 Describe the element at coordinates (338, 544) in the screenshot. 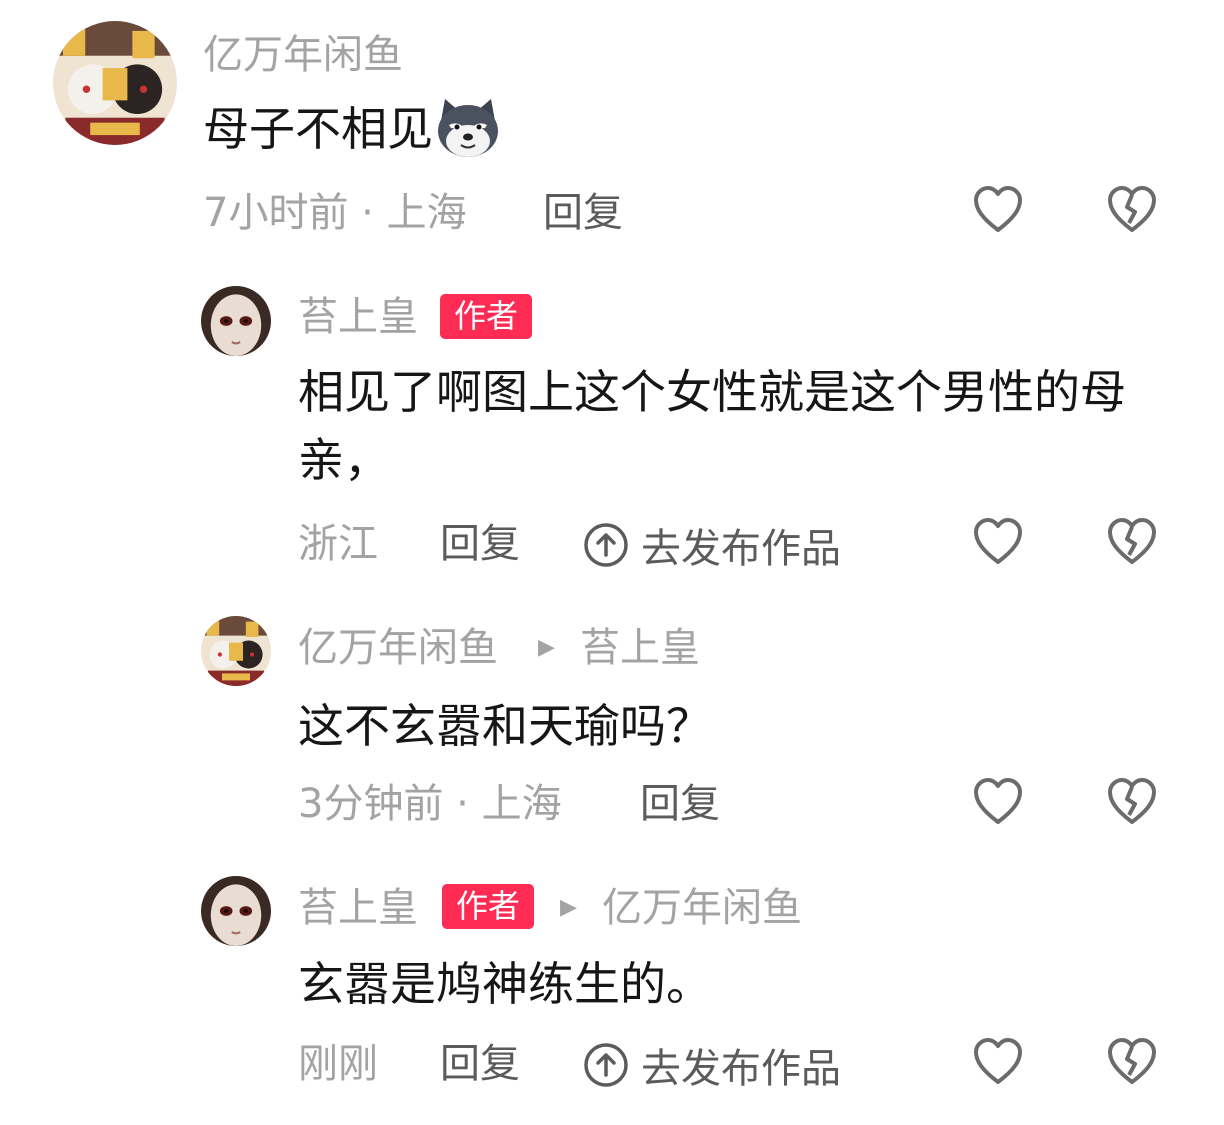

I see `comment-location: 浙江` at that location.